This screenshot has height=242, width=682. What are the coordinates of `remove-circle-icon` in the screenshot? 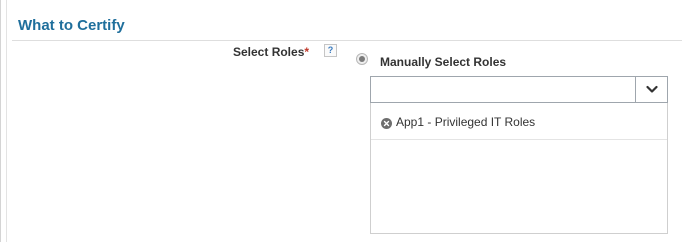 It's located at (386, 123).